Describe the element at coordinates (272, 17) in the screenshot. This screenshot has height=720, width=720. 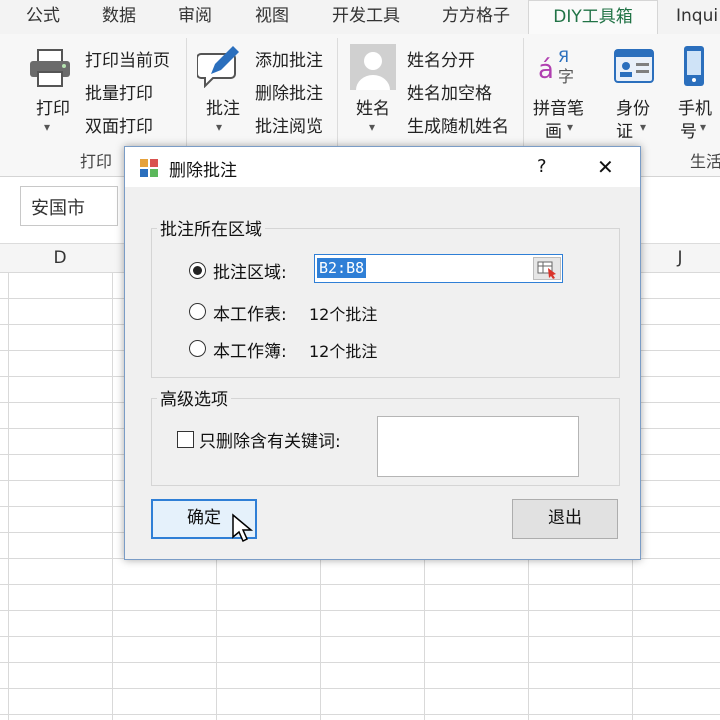
I see `tab-view: 视图` at that location.